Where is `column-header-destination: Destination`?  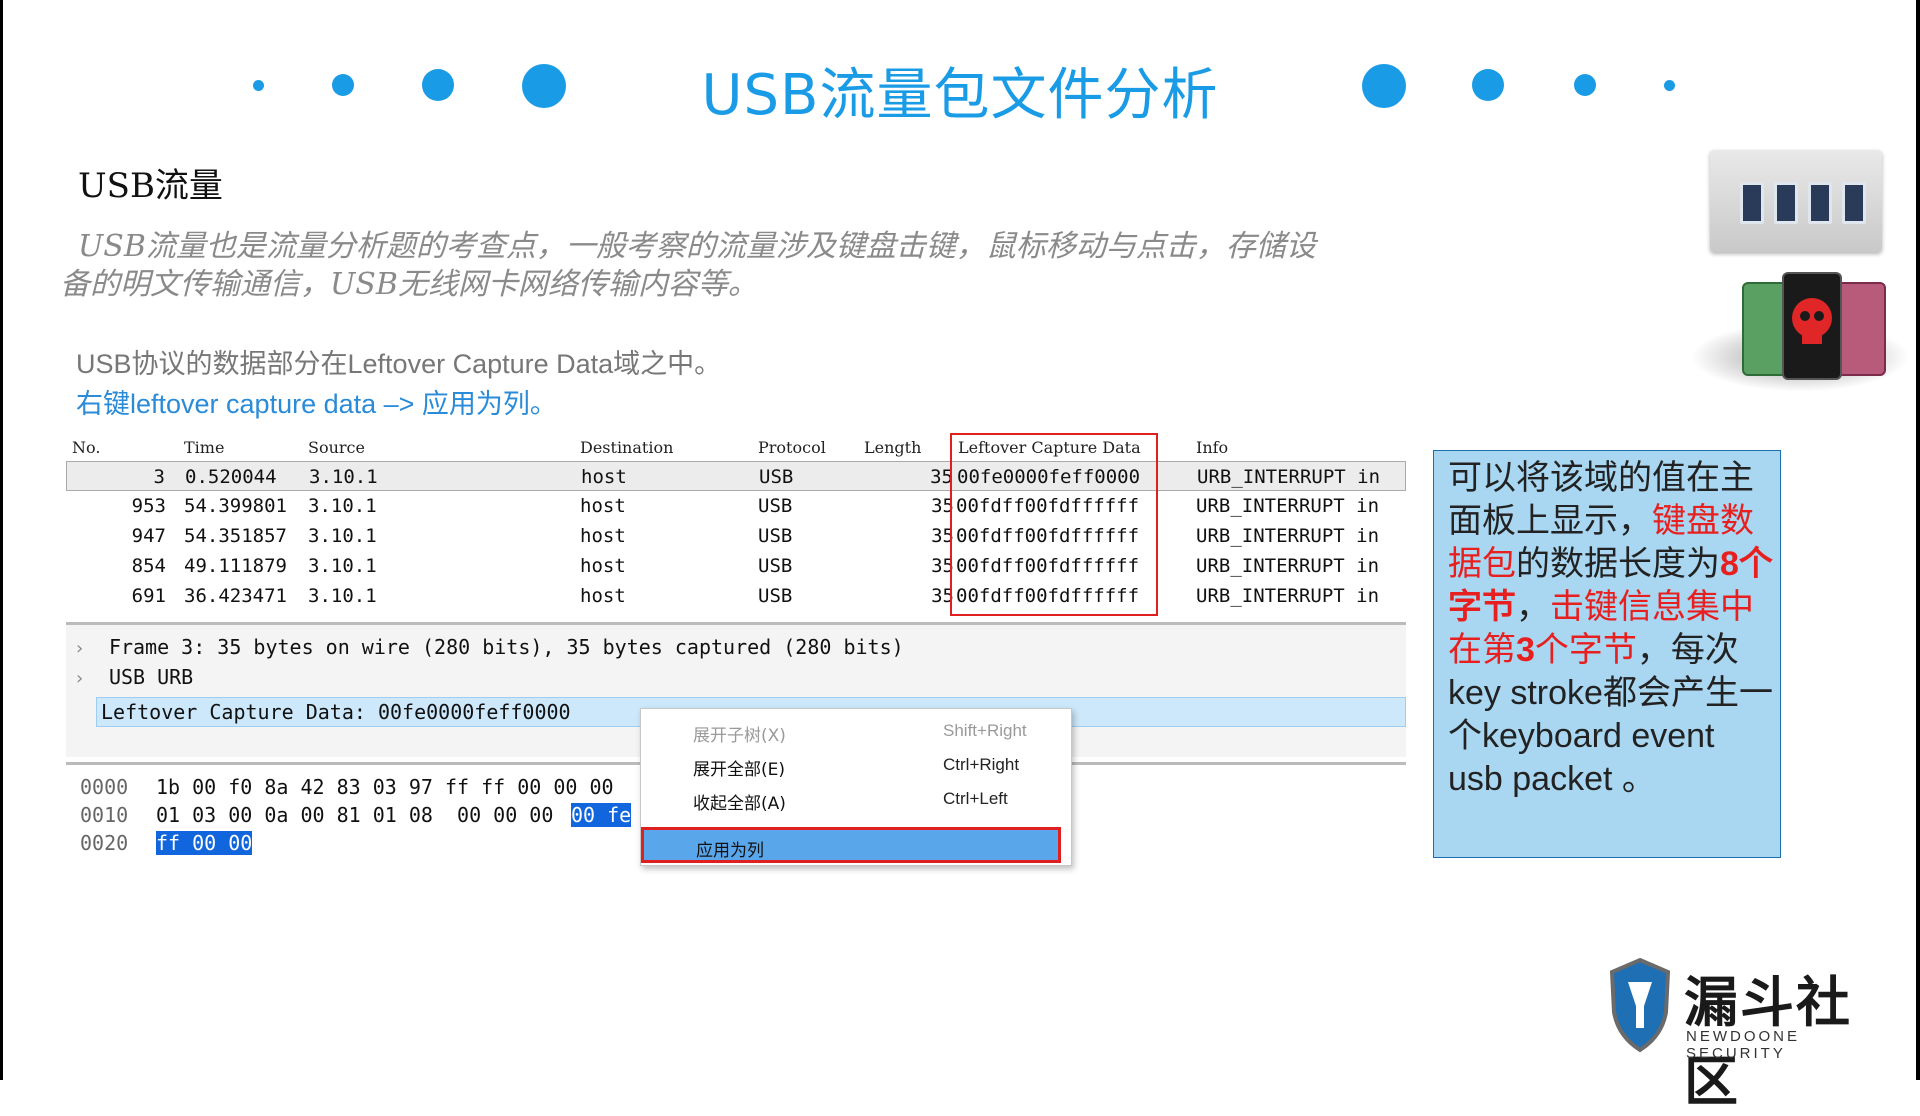 column-header-destination: Destination is located at coordinates (626, 448).